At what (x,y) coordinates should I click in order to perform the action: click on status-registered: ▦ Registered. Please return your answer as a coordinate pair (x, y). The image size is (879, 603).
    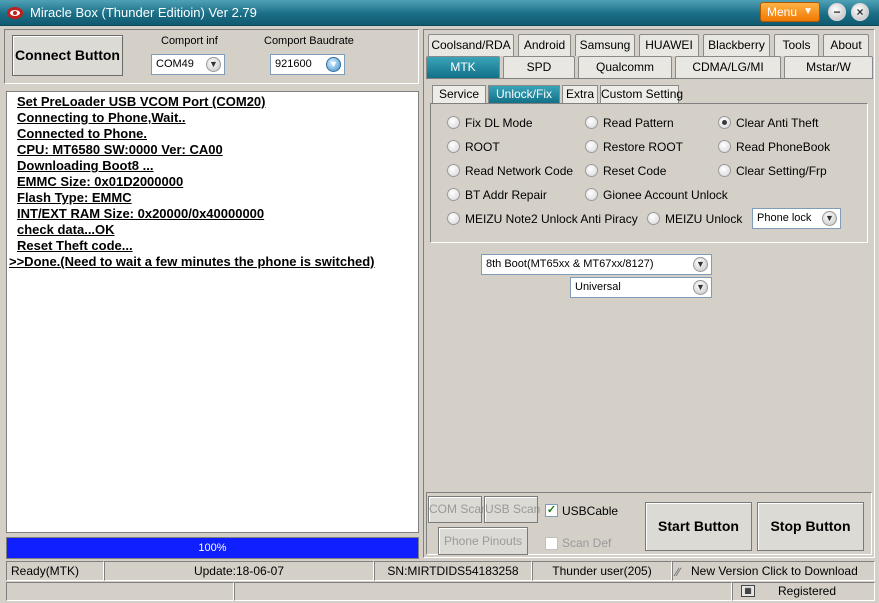
    Looking at the image, I should click on (803, 591).